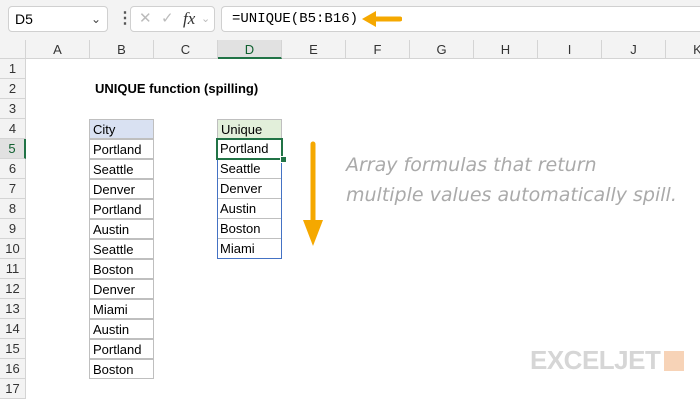  I want to click on unique-cell: Austin, so click(249, 209).